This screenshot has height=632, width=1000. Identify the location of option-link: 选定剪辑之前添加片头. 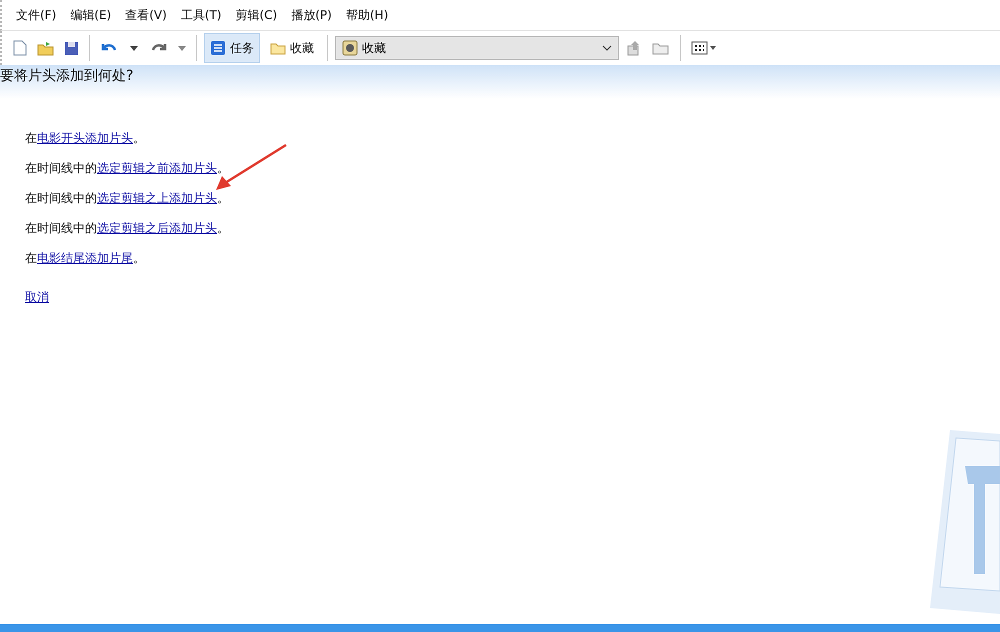
(157, 168).